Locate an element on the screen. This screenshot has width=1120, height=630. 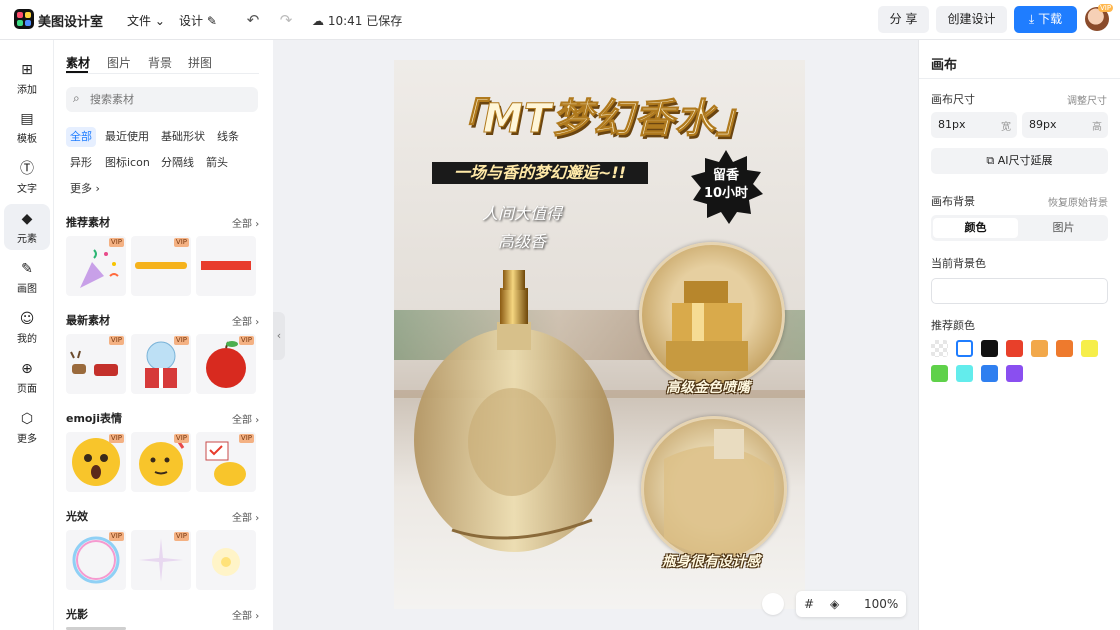
asset-sparkle-light: VIP is located at coordinates (161, 560).